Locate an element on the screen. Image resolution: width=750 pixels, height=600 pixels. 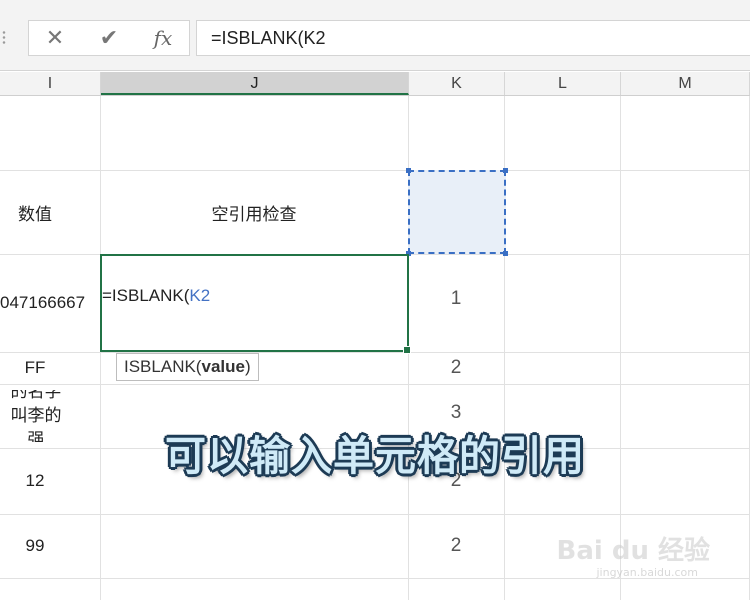
column-header-m: M is located at coordinates (685, 83).